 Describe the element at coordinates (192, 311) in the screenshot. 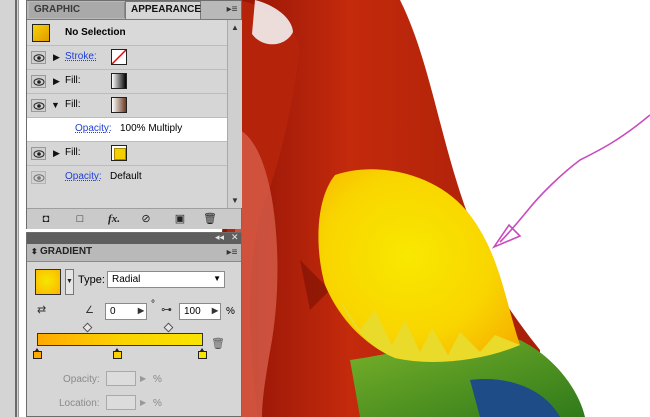

I see `aspect-ratio-value: 100` at that location.